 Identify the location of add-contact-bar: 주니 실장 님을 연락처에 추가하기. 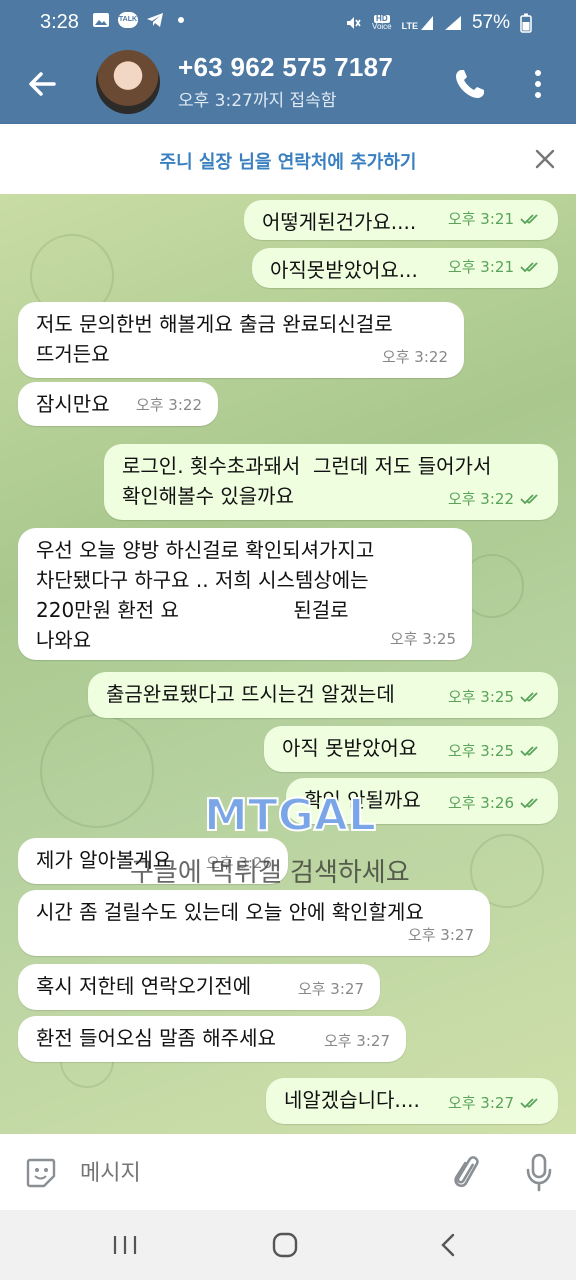
(288, 159).